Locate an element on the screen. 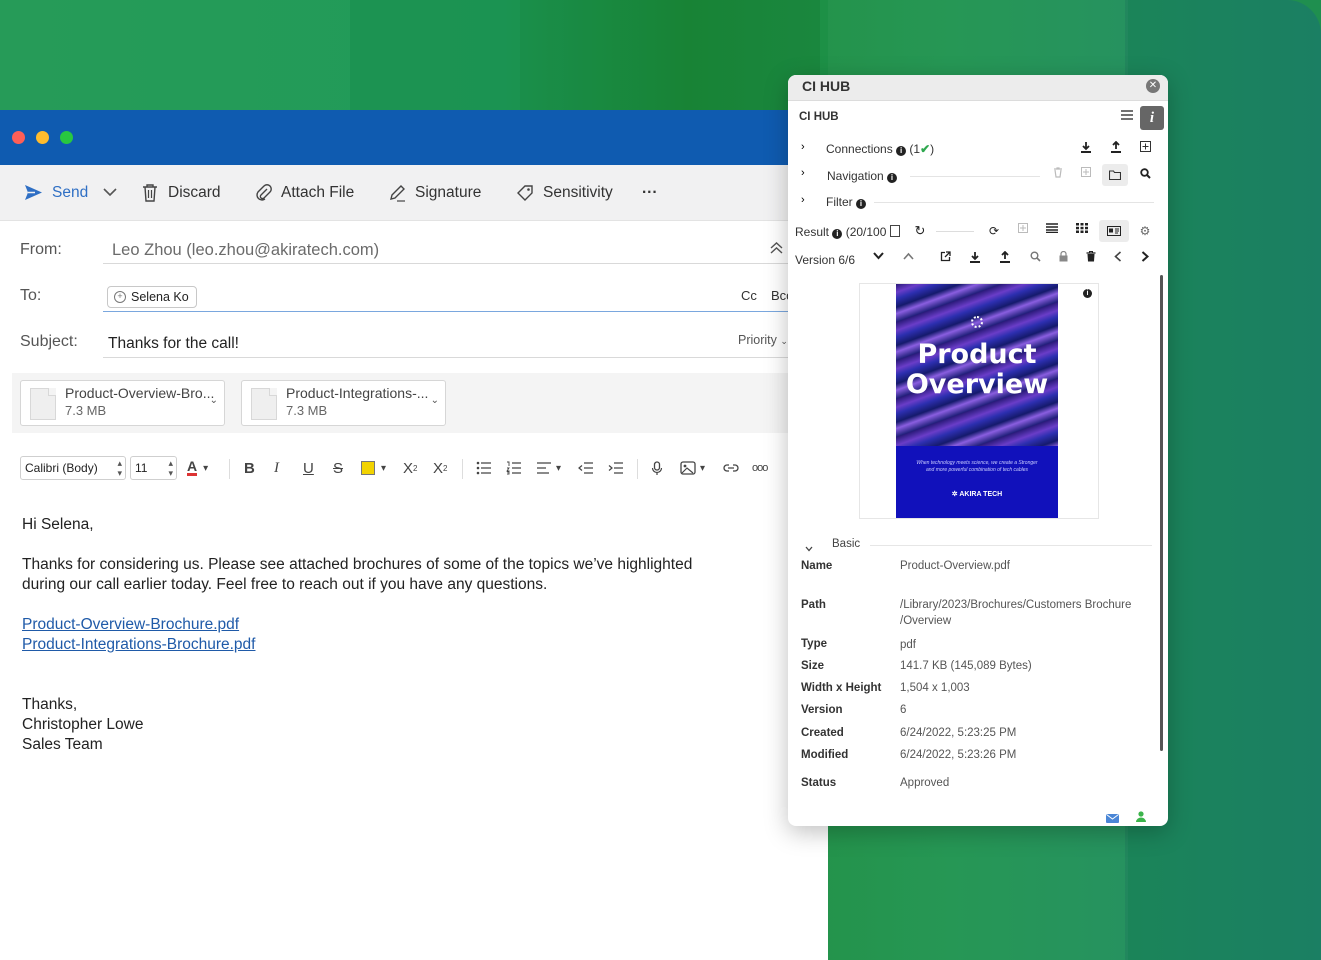  body-greeting: Hi Selena, is located at coordinates (58, 525).